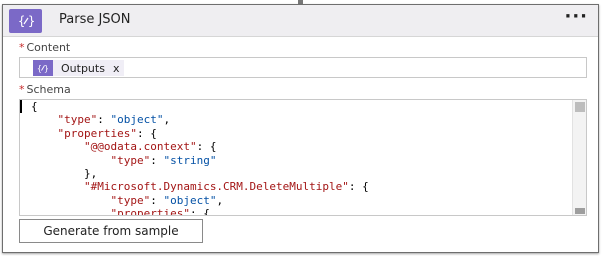 The height and width of the screenshot is (256, 603). What do you see at coordinates (576, 17) in the screenshot?
I see `more-options-icon: ···` at bounding box center [576, 17].